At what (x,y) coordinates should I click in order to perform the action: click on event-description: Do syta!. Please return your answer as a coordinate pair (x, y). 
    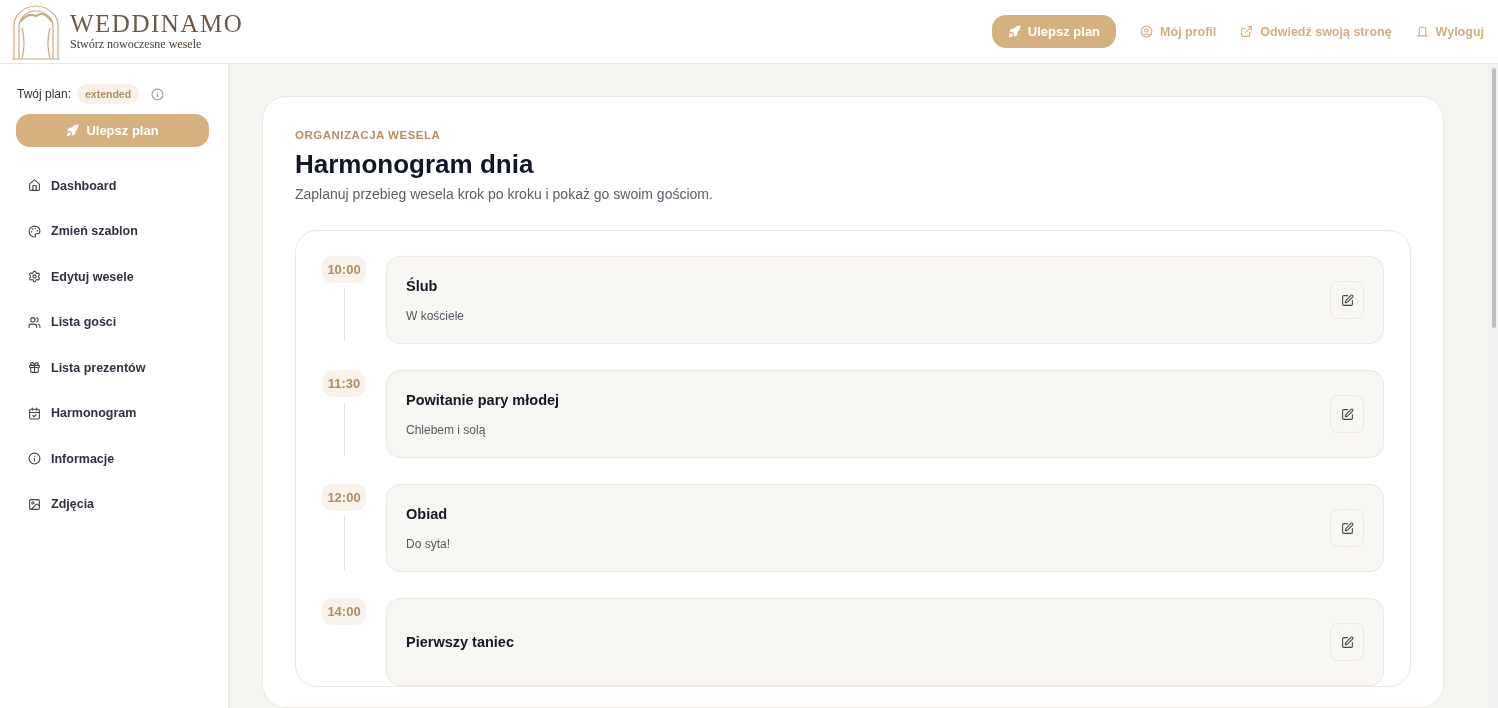
    Looking at the image, I should click on (428, 543).